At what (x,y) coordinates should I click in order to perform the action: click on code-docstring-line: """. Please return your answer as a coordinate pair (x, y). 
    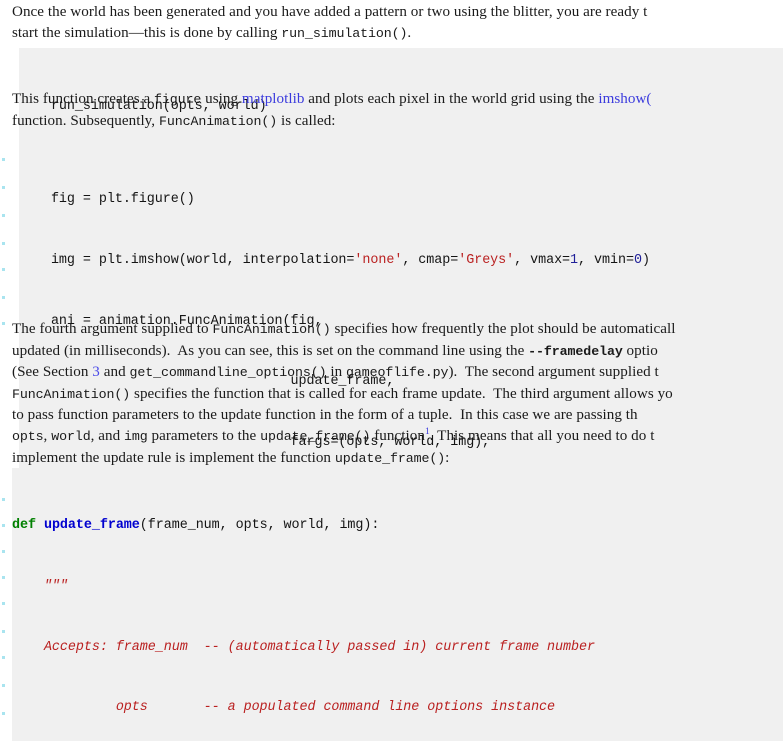
    Looking at the image, I should click on (40, 587).